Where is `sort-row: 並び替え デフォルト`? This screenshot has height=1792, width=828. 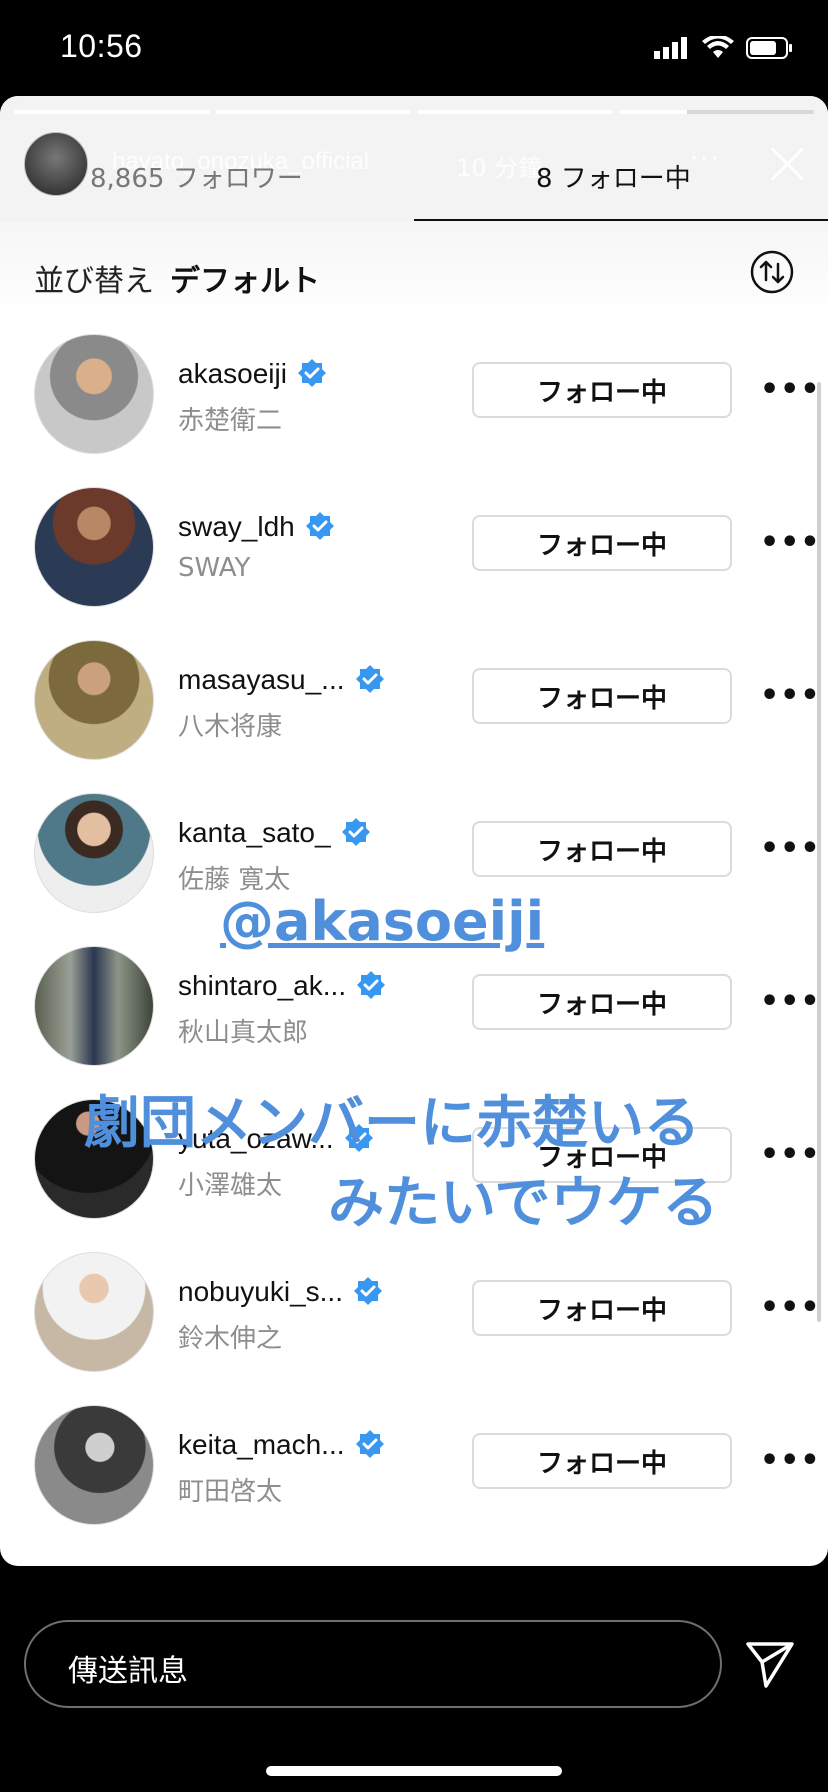 sort-row: 並び替え デフォルト is located at coordinates (414, 272).